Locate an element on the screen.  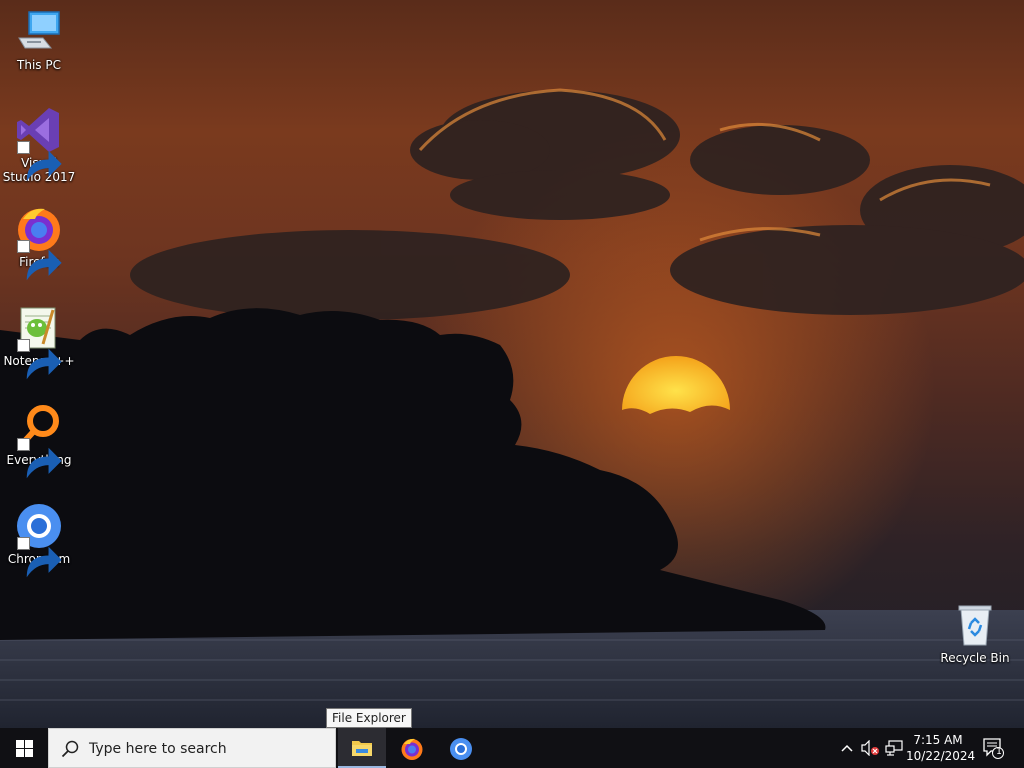
network-button is located at coordinates (894, 748).